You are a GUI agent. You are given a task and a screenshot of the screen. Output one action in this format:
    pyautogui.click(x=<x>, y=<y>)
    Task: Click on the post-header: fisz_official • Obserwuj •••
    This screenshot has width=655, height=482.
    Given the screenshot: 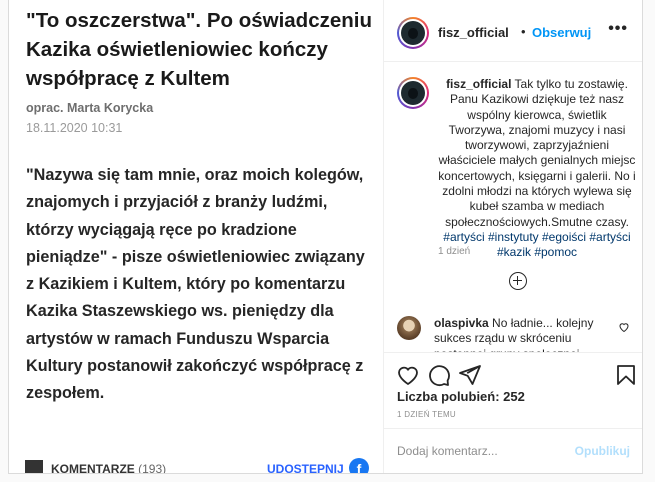 What is the action you would take?
    pyautogui.click(x=513, y=31)
    